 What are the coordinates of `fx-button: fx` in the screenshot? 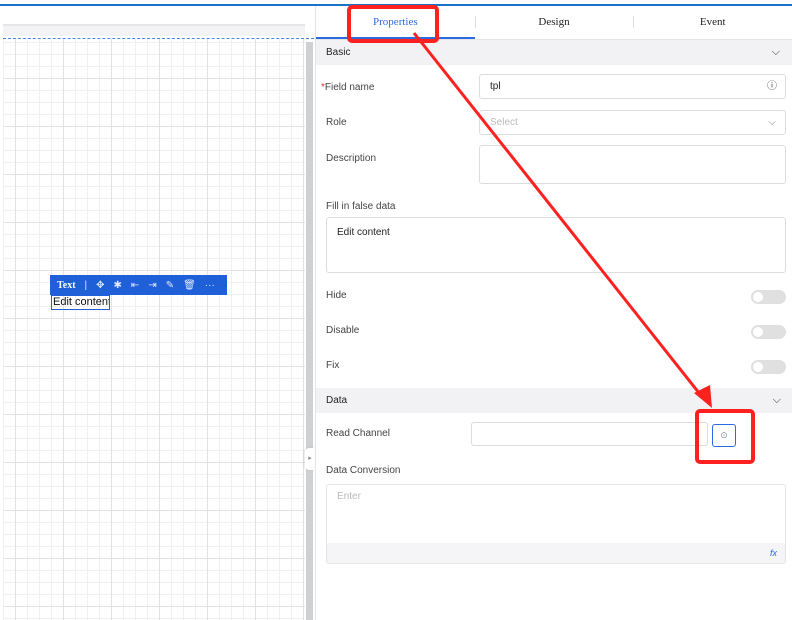 It's located at (556, 553).